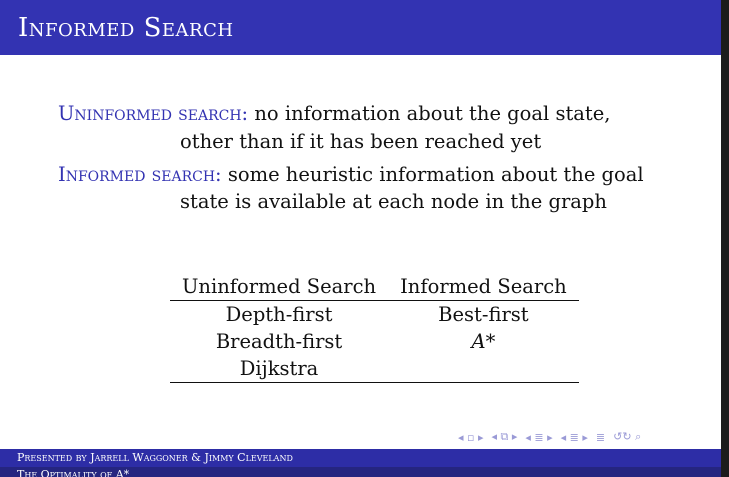 This screenshot has height=477, width=729. I want to click on table-cell: Breadth-first, so click(279, 341).